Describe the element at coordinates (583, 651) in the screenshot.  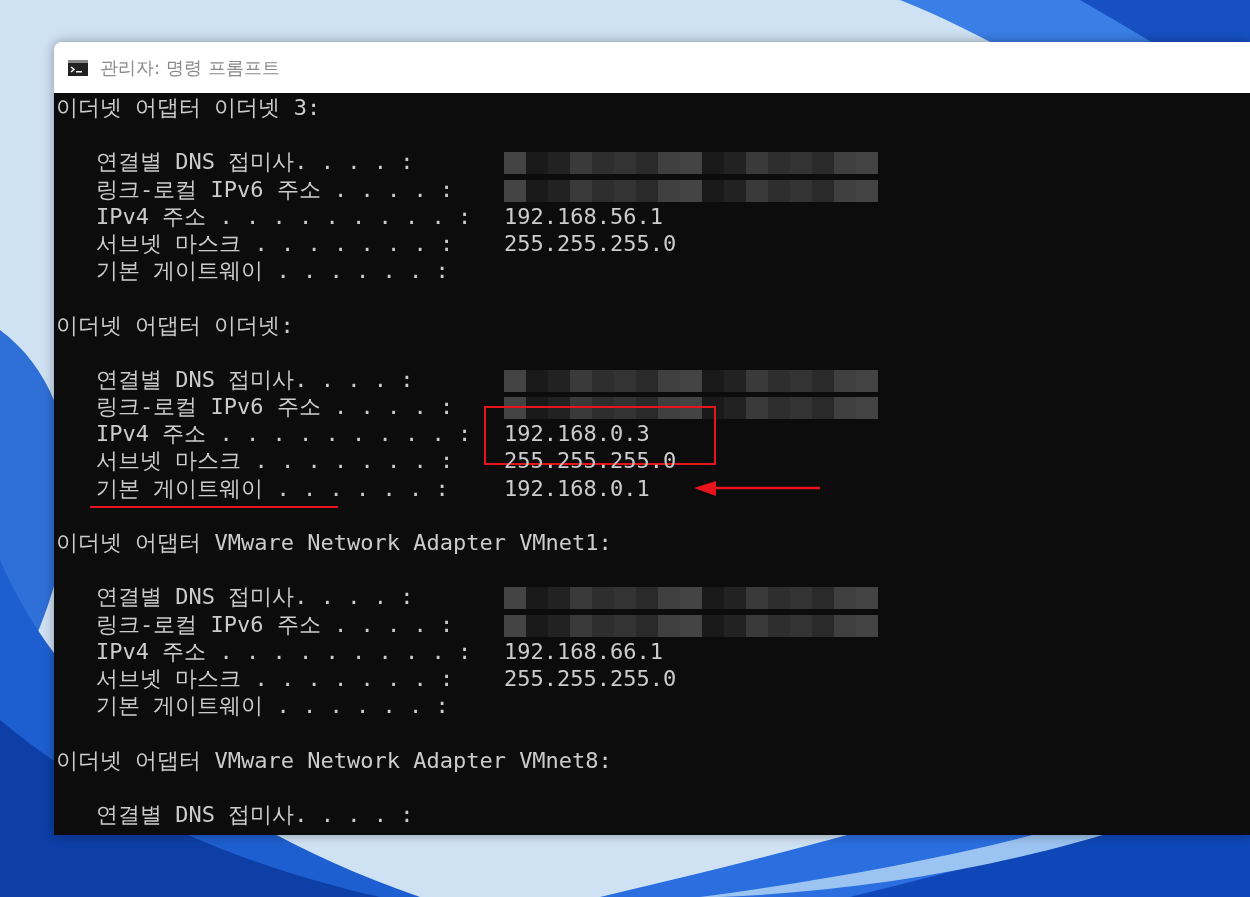
I see `console-value: 192.168.66.1` at that location.